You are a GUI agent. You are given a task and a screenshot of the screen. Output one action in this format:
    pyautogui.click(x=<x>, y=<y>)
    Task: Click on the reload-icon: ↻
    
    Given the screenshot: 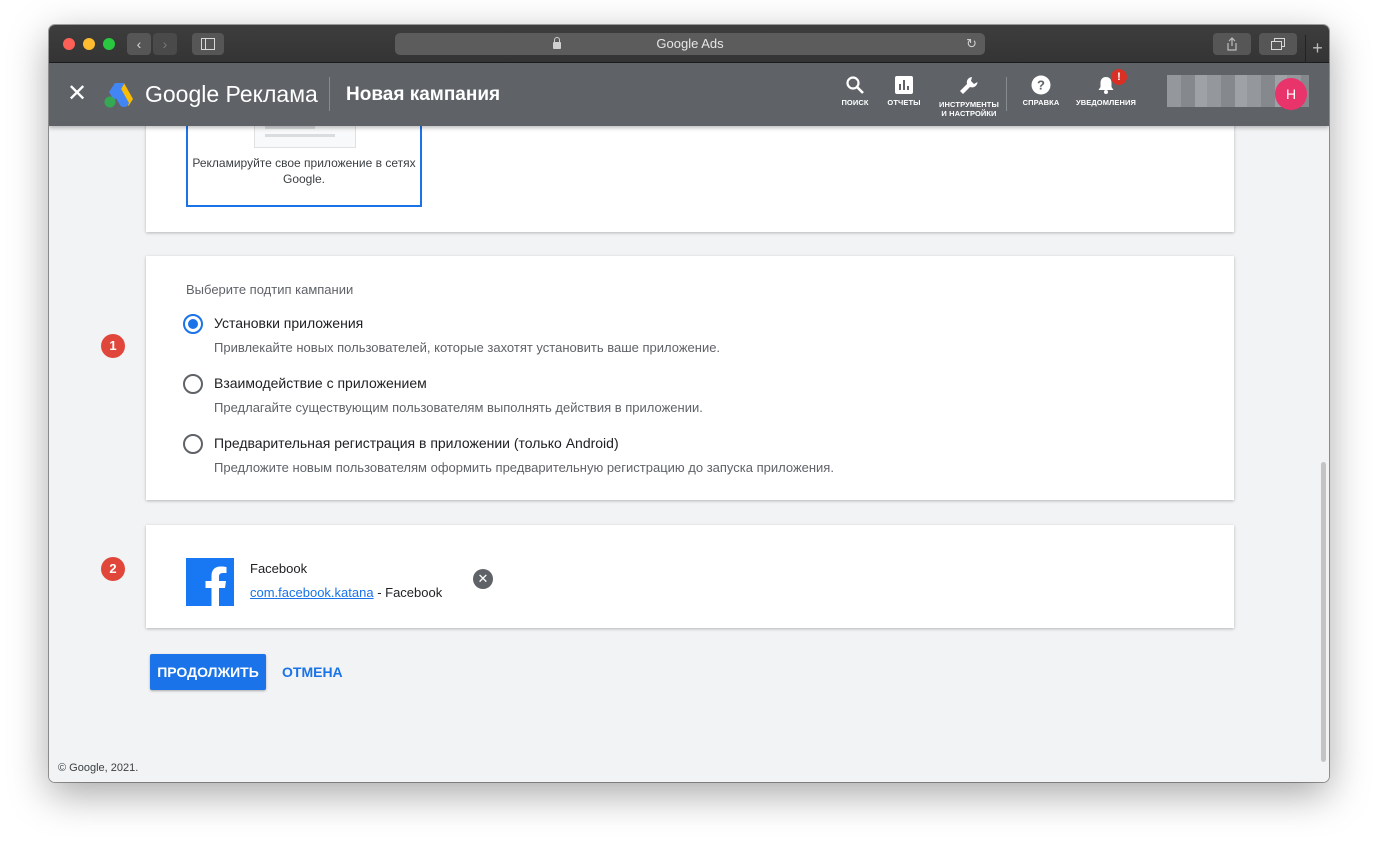 What is the action you would take?
    pyautogui.click(x=971, y=44)
    